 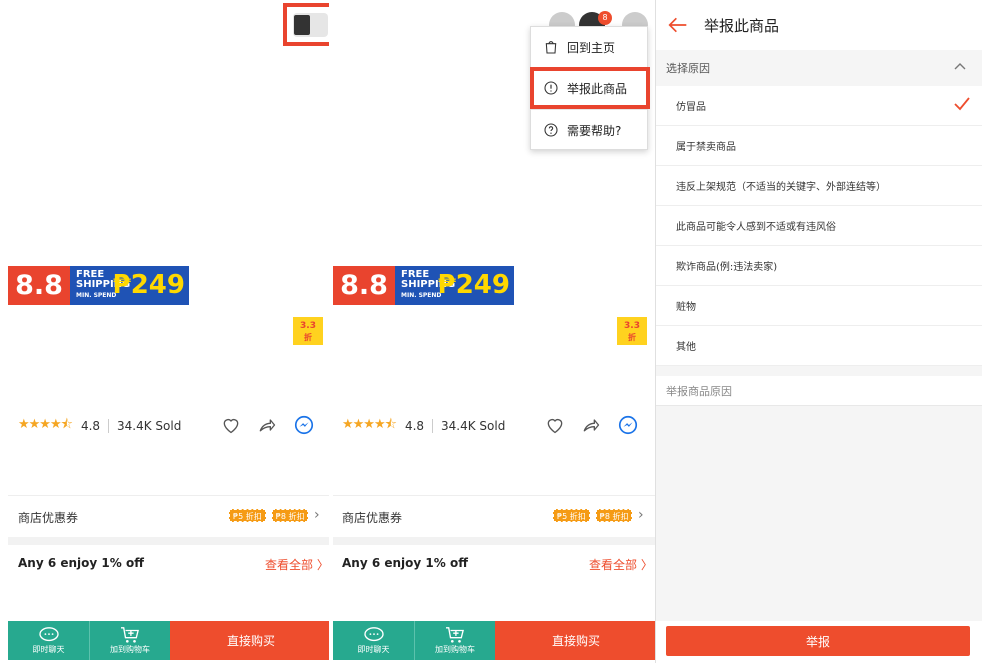 I want to click on product-thumbnail, so click(x=310, y=25).